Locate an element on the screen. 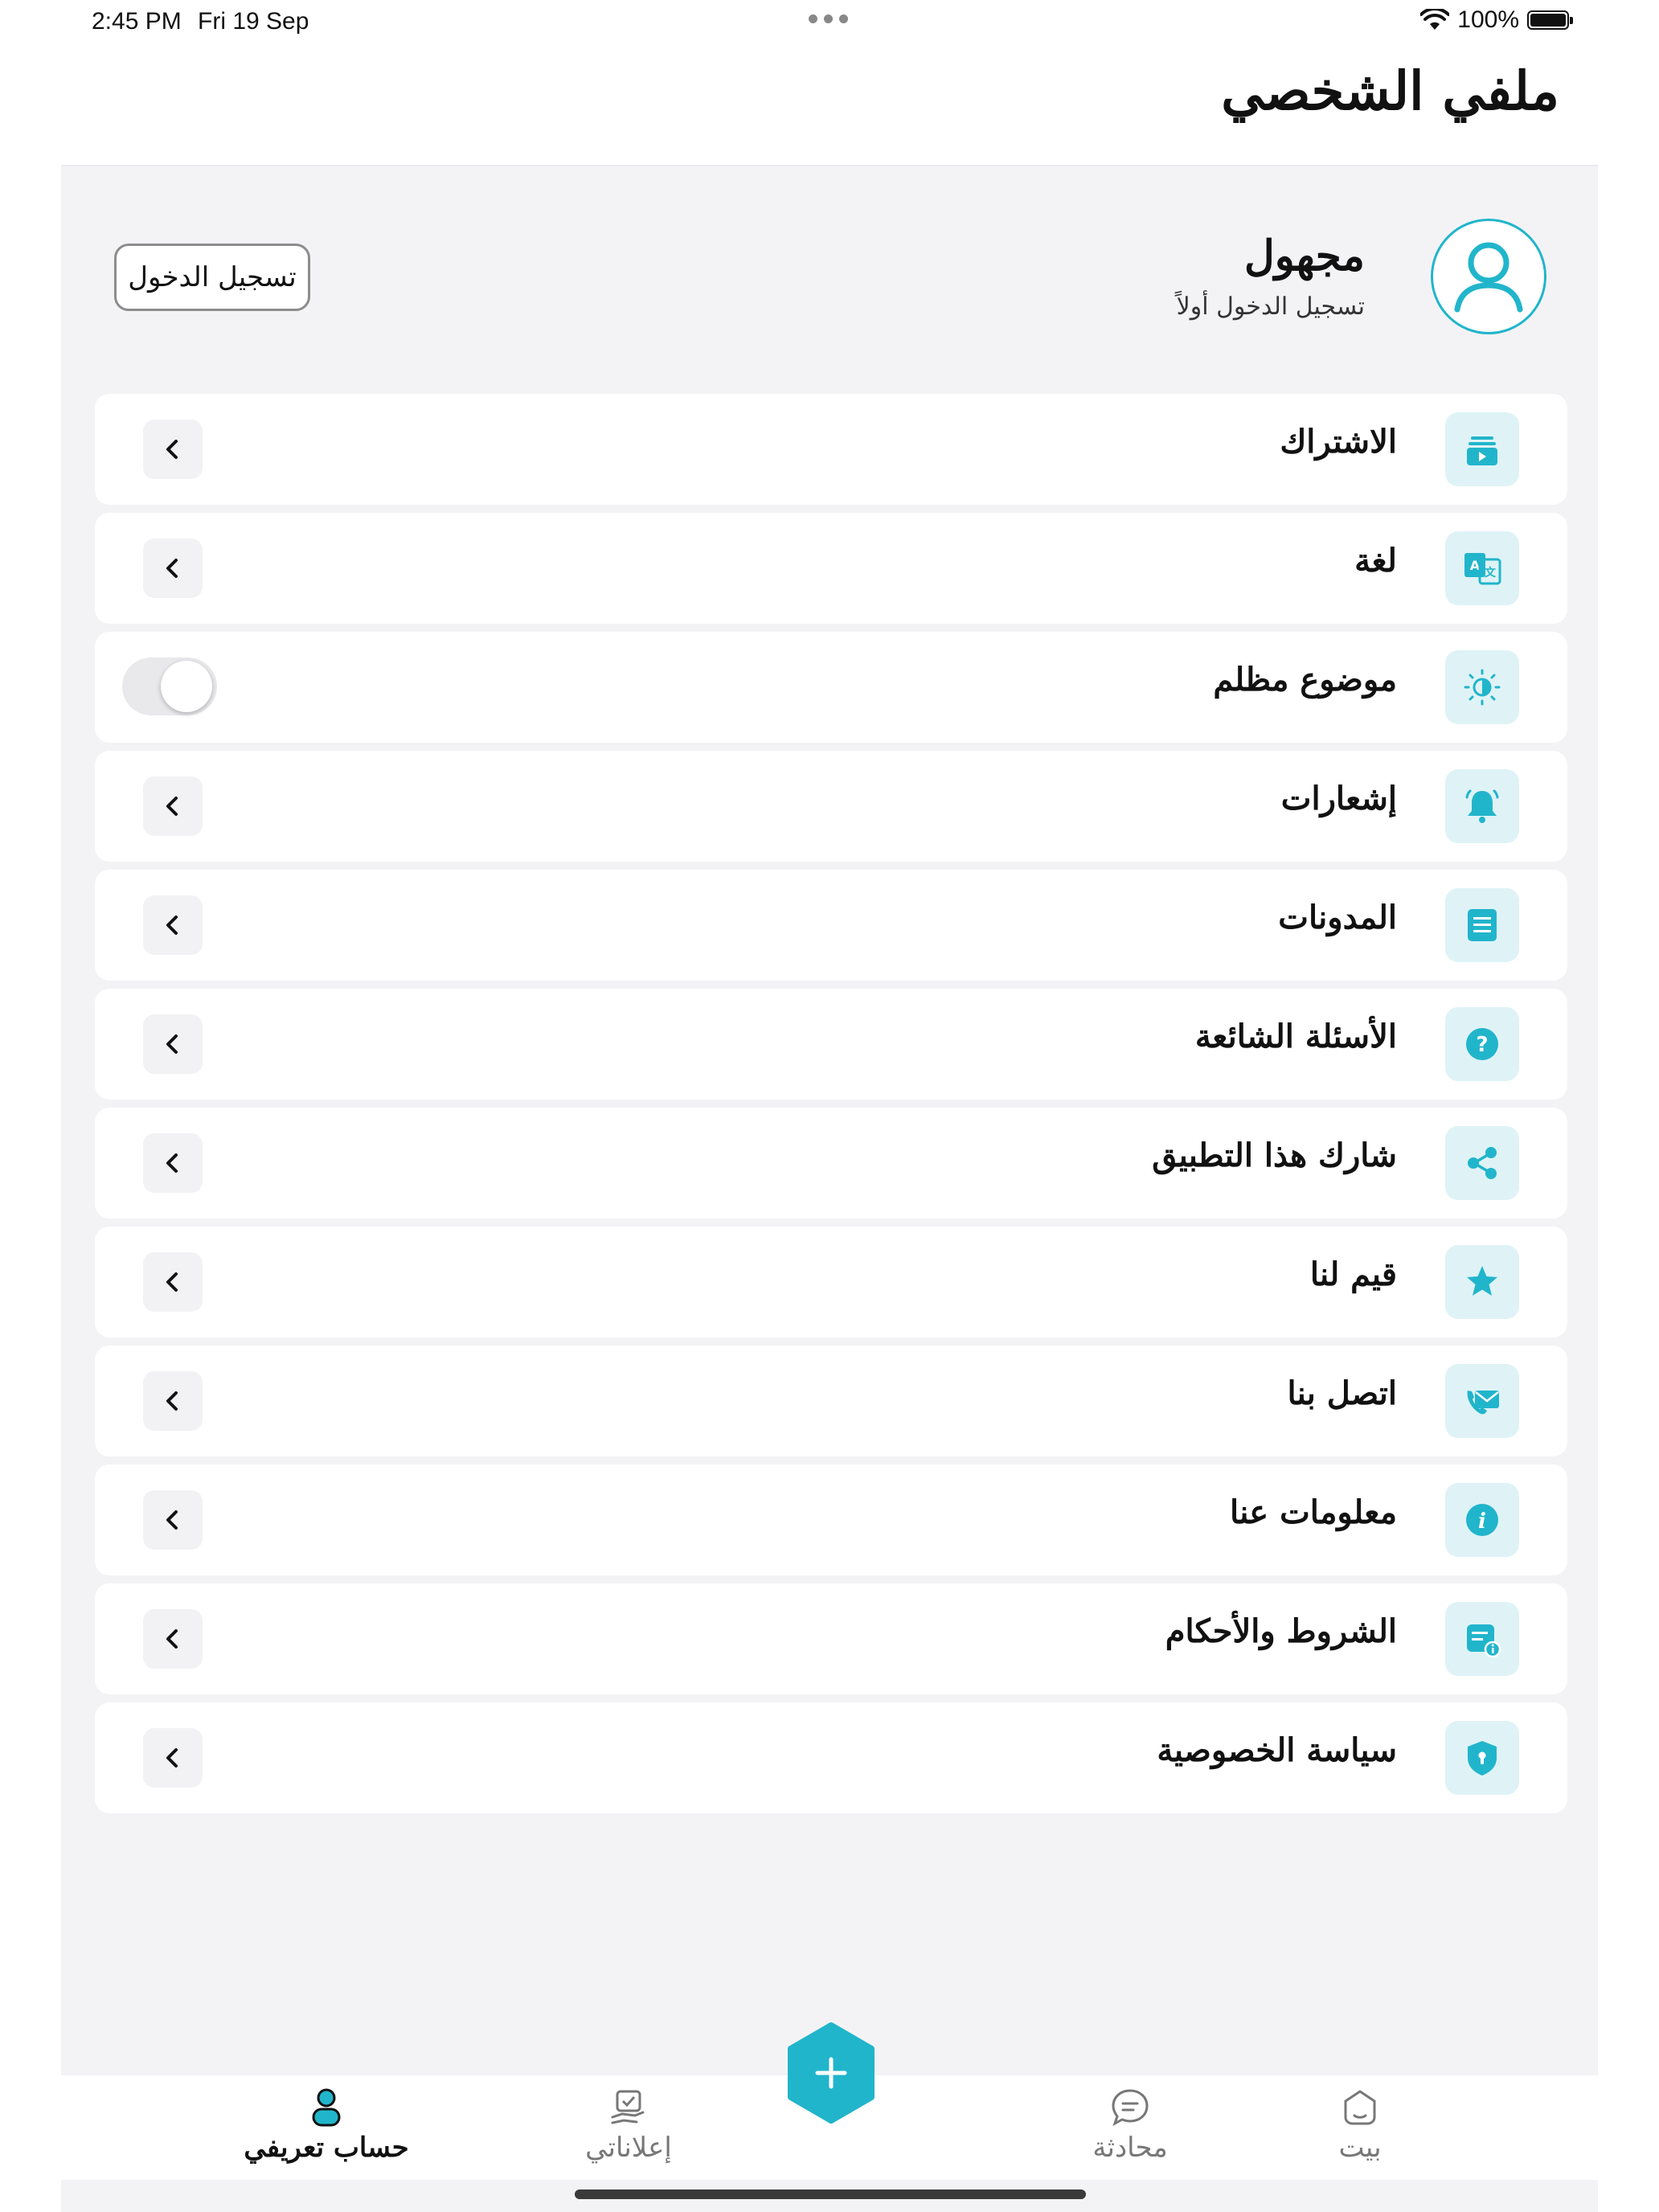 The image size is (1659, 2212). tab-my-ads: إعلاناتي is located at coordinates (628, 2127).